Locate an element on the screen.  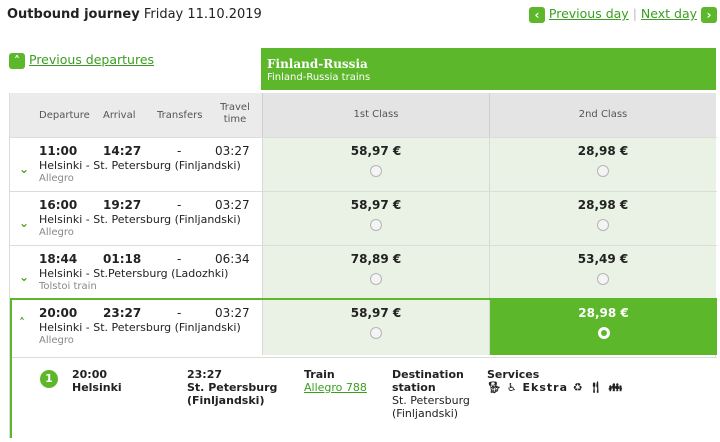
previous-departures: ˄ Previous departures is located at coordinates (81, 60).